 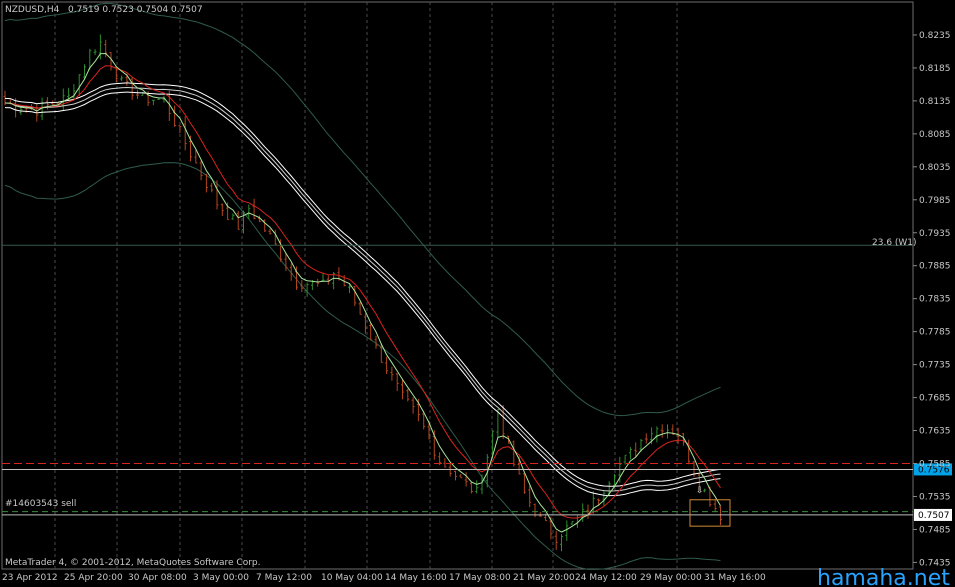 I want to click on order-label: #14603543 sell, so click(x=40, y=504).